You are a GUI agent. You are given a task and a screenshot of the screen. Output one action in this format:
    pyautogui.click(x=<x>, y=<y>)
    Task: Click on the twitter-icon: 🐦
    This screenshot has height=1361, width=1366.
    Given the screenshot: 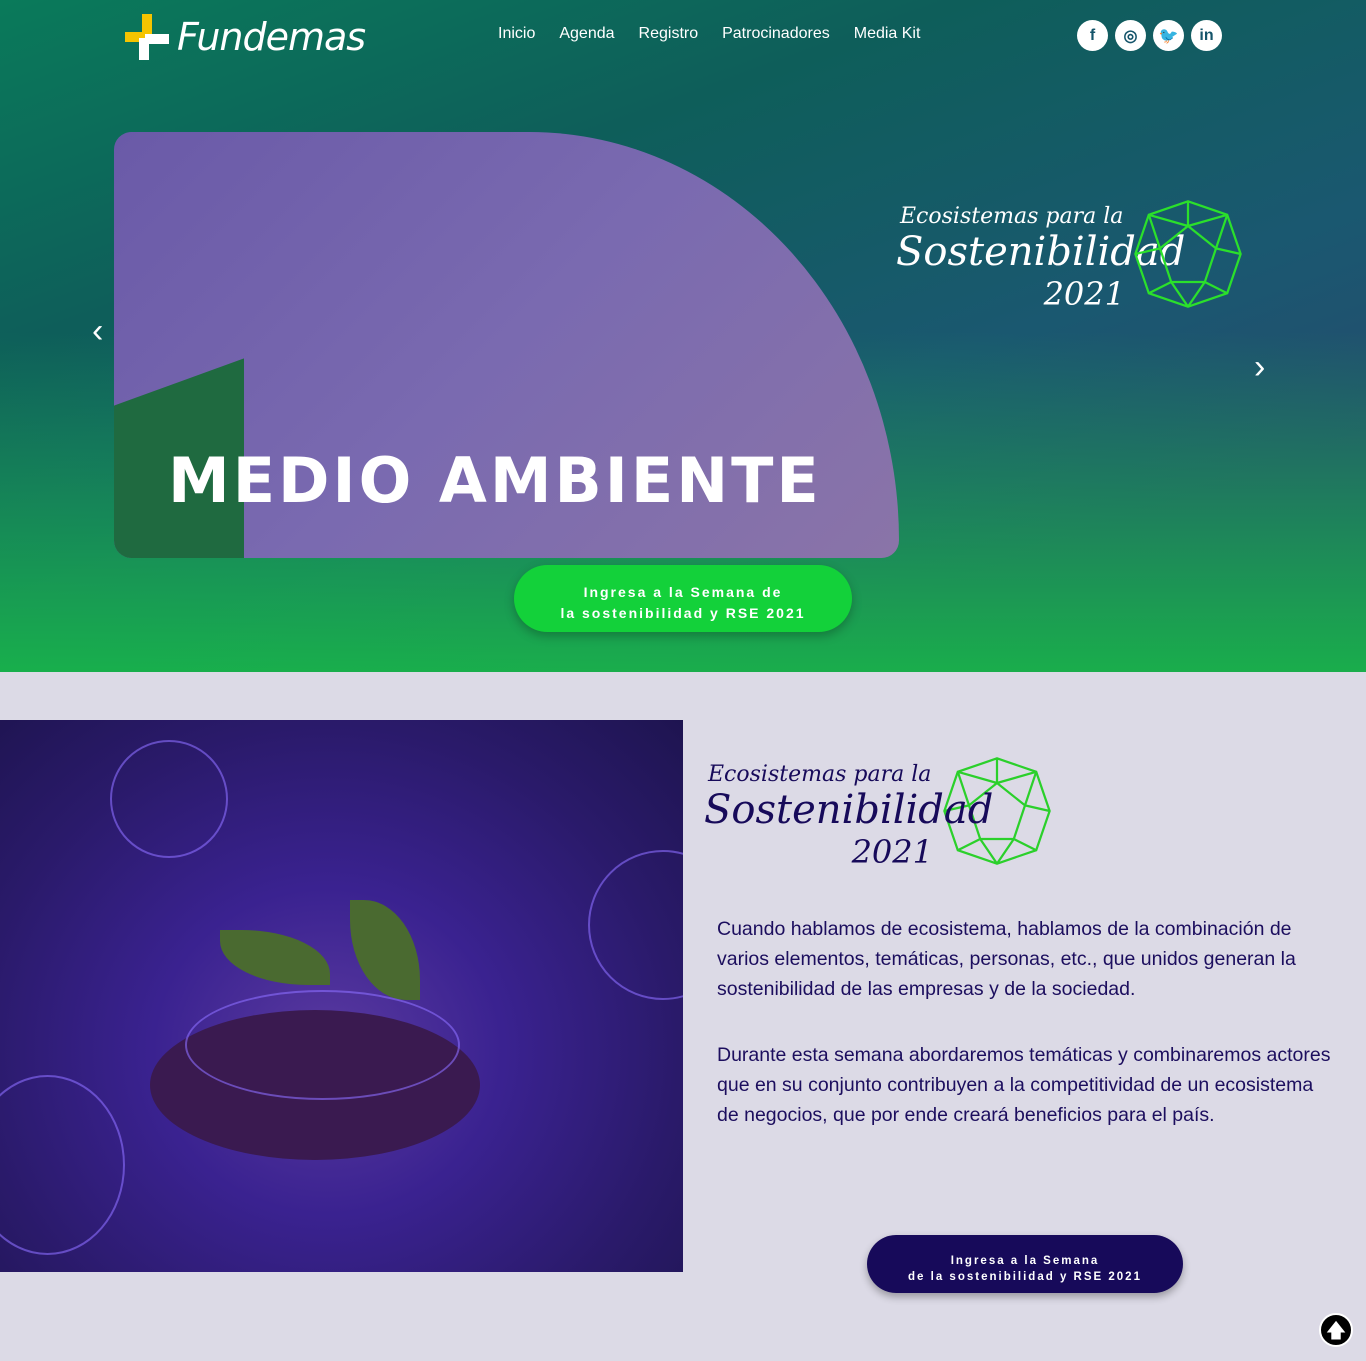 What is the action you would take?
    pyautogui.click(x=1168, y=35)
    